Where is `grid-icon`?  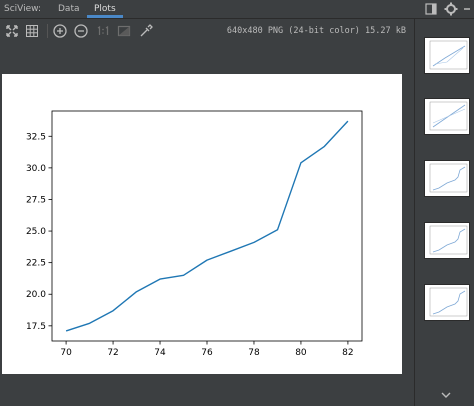 grid-icon is located at coordinates (32, 31).